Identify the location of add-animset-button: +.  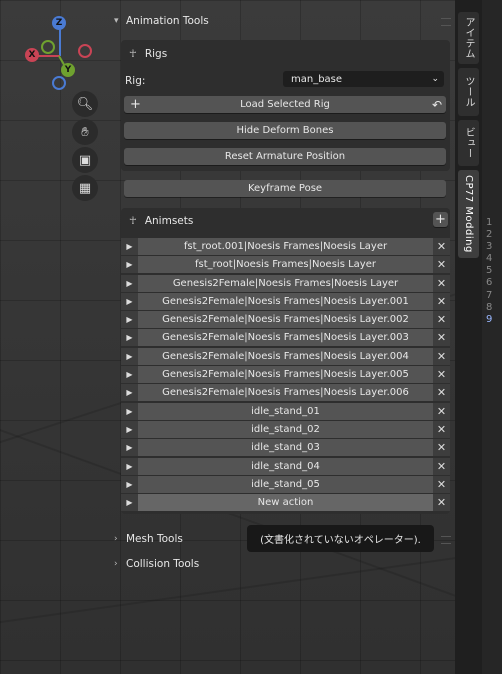
(440, 219).